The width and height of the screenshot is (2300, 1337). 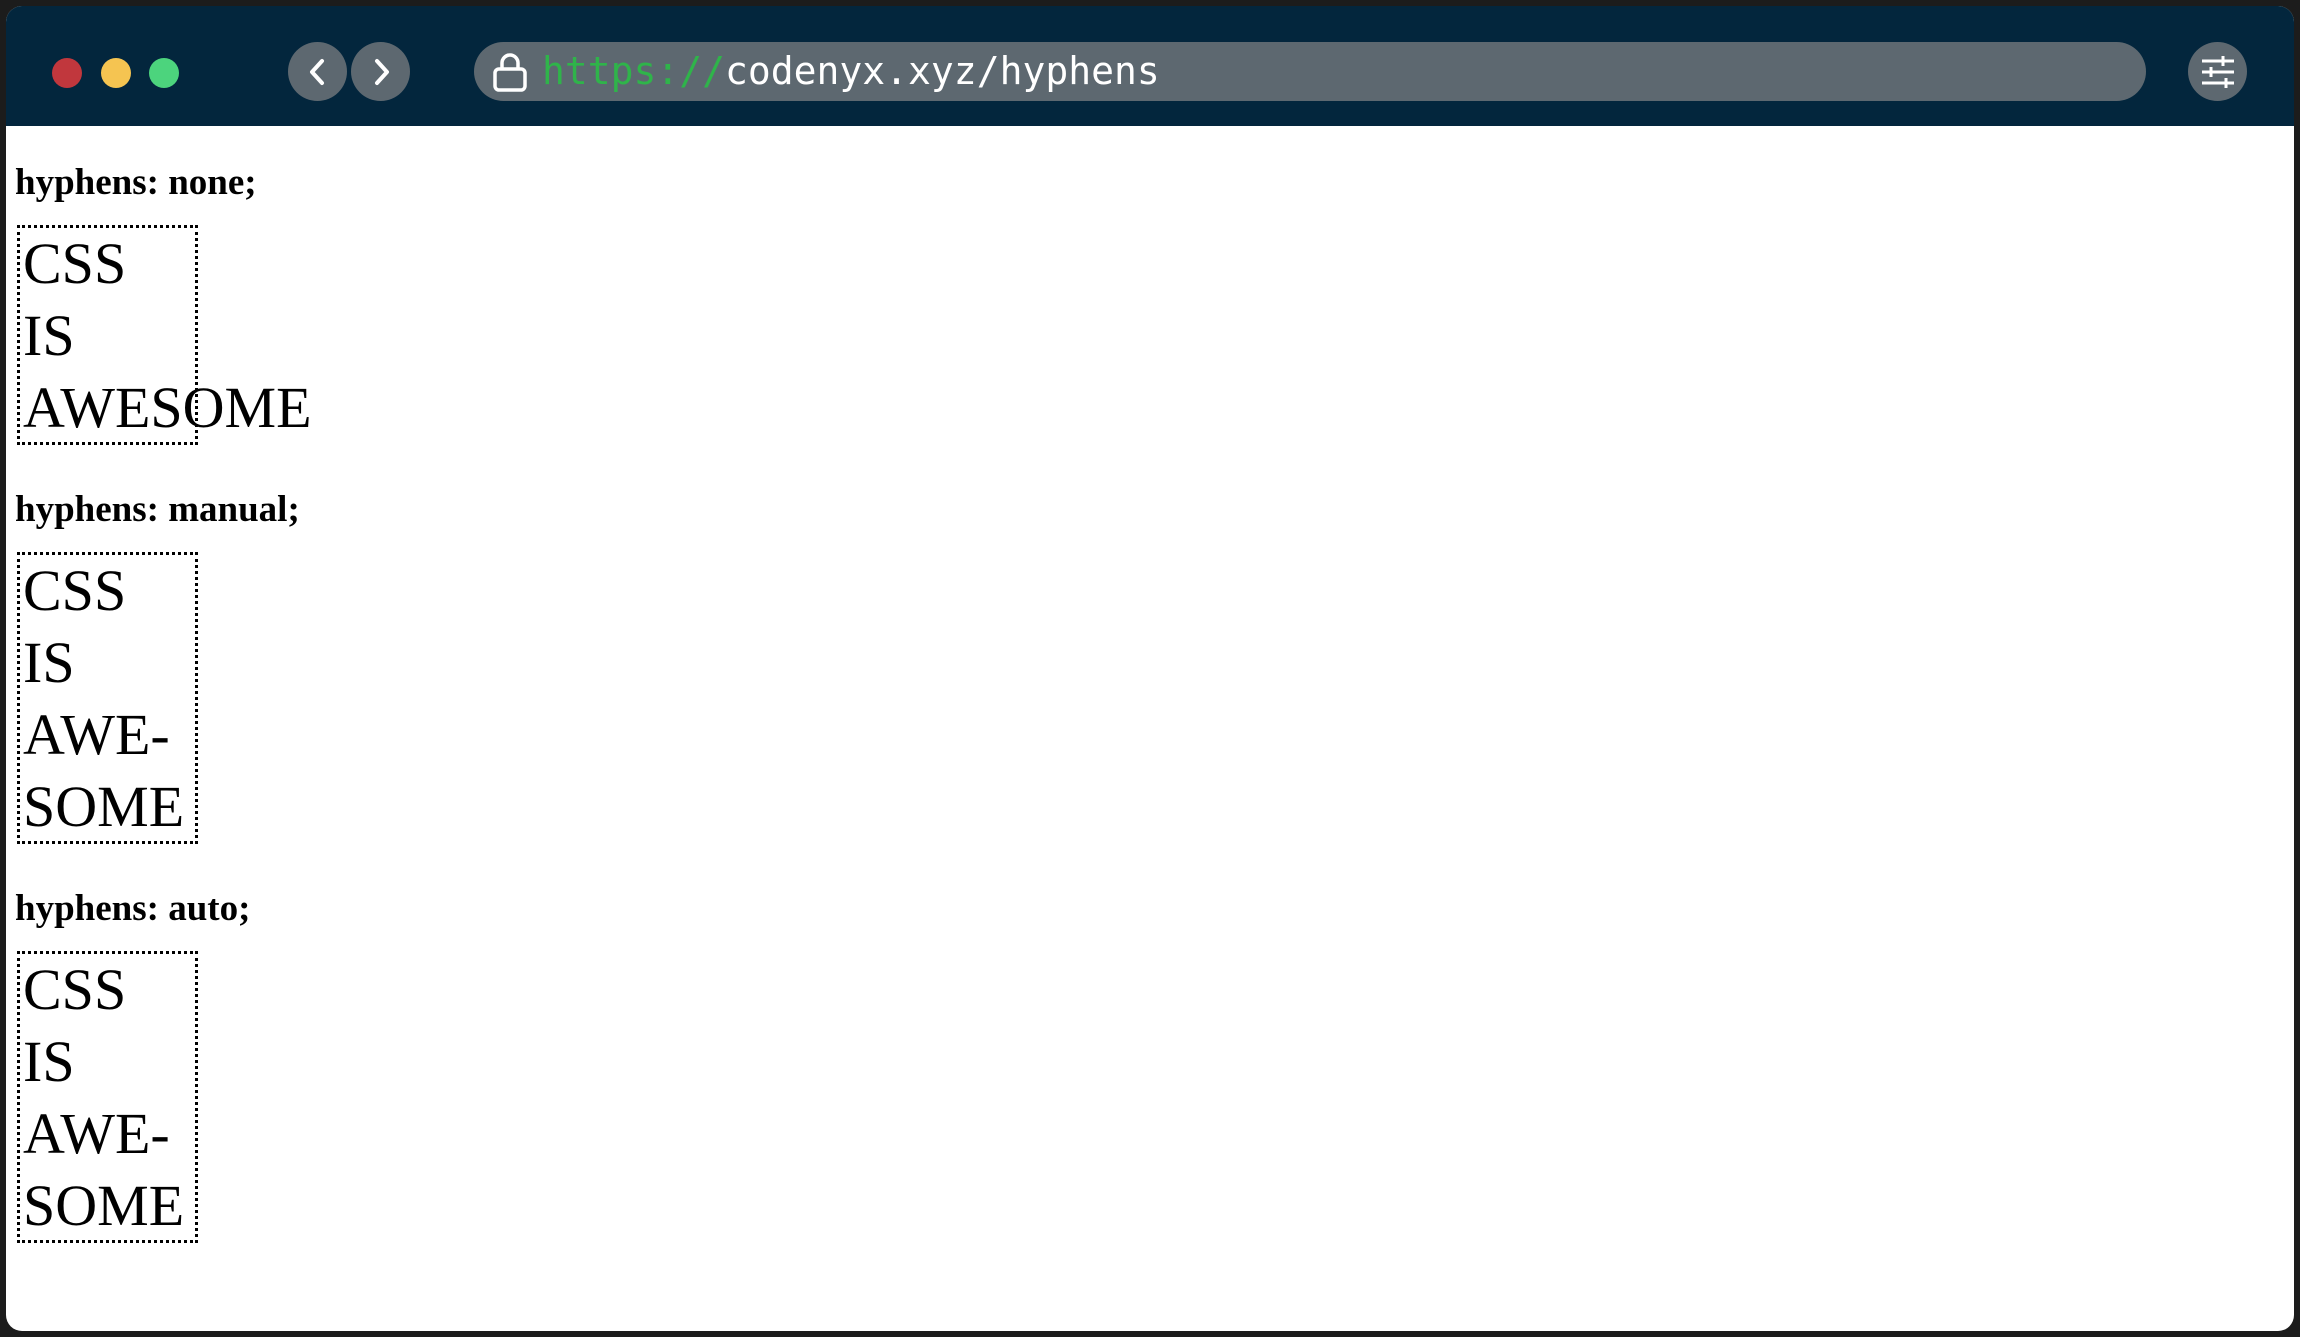 What do you see at coordinates (67, 73) in the screenshot?
I see `close-window-button` at bounding box center [67, 73].